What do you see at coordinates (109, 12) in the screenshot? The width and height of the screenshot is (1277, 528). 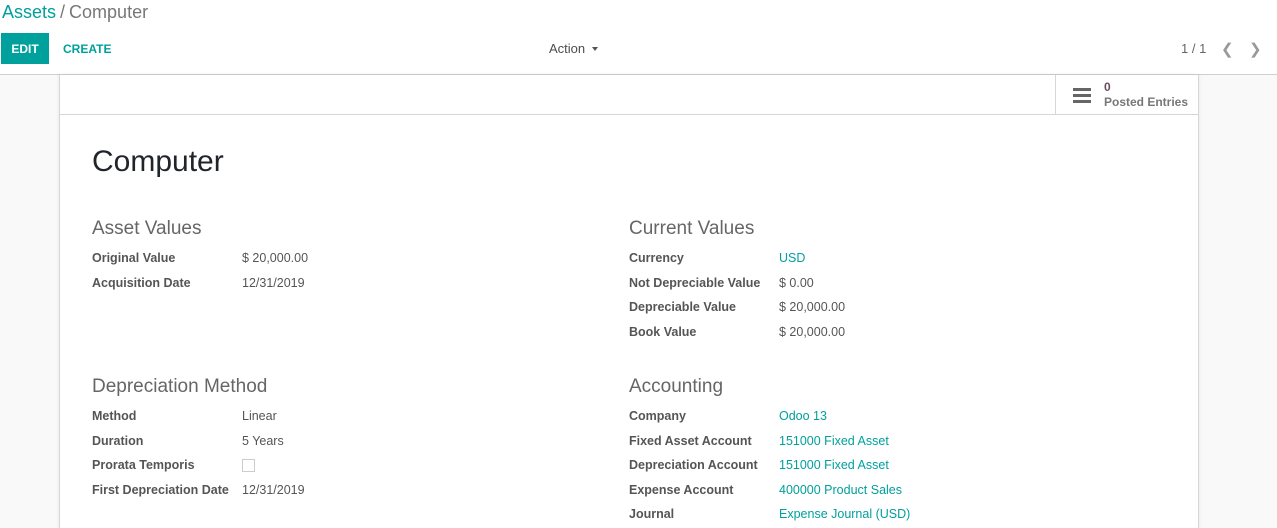 I see `breadcrumb-current: Computer` at bounding box center [109, 12].